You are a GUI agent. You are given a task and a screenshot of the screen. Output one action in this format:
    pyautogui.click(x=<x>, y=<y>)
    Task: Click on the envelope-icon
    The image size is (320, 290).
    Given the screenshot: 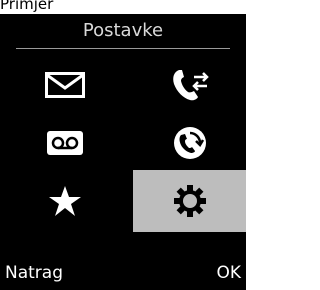 What is the action you would take?
    pyautogui.click(x=64, y=85)
    